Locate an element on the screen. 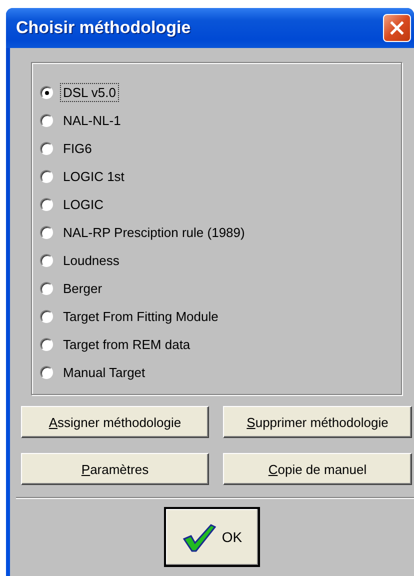 Image resolution: width=414 pixels, height=576 pixels. close-icon is located at coordinates (397, 28).